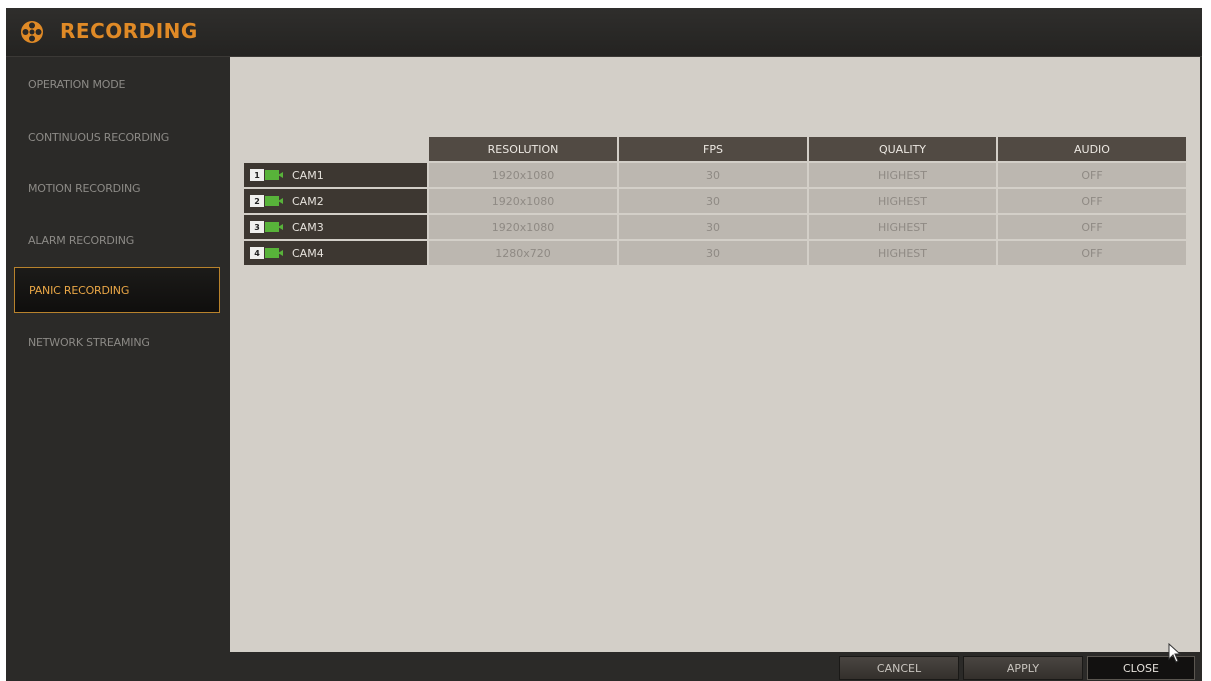 This screenshot has width=1211, height=681. I want to click on camera-name: CAM4, so click(308, 253).